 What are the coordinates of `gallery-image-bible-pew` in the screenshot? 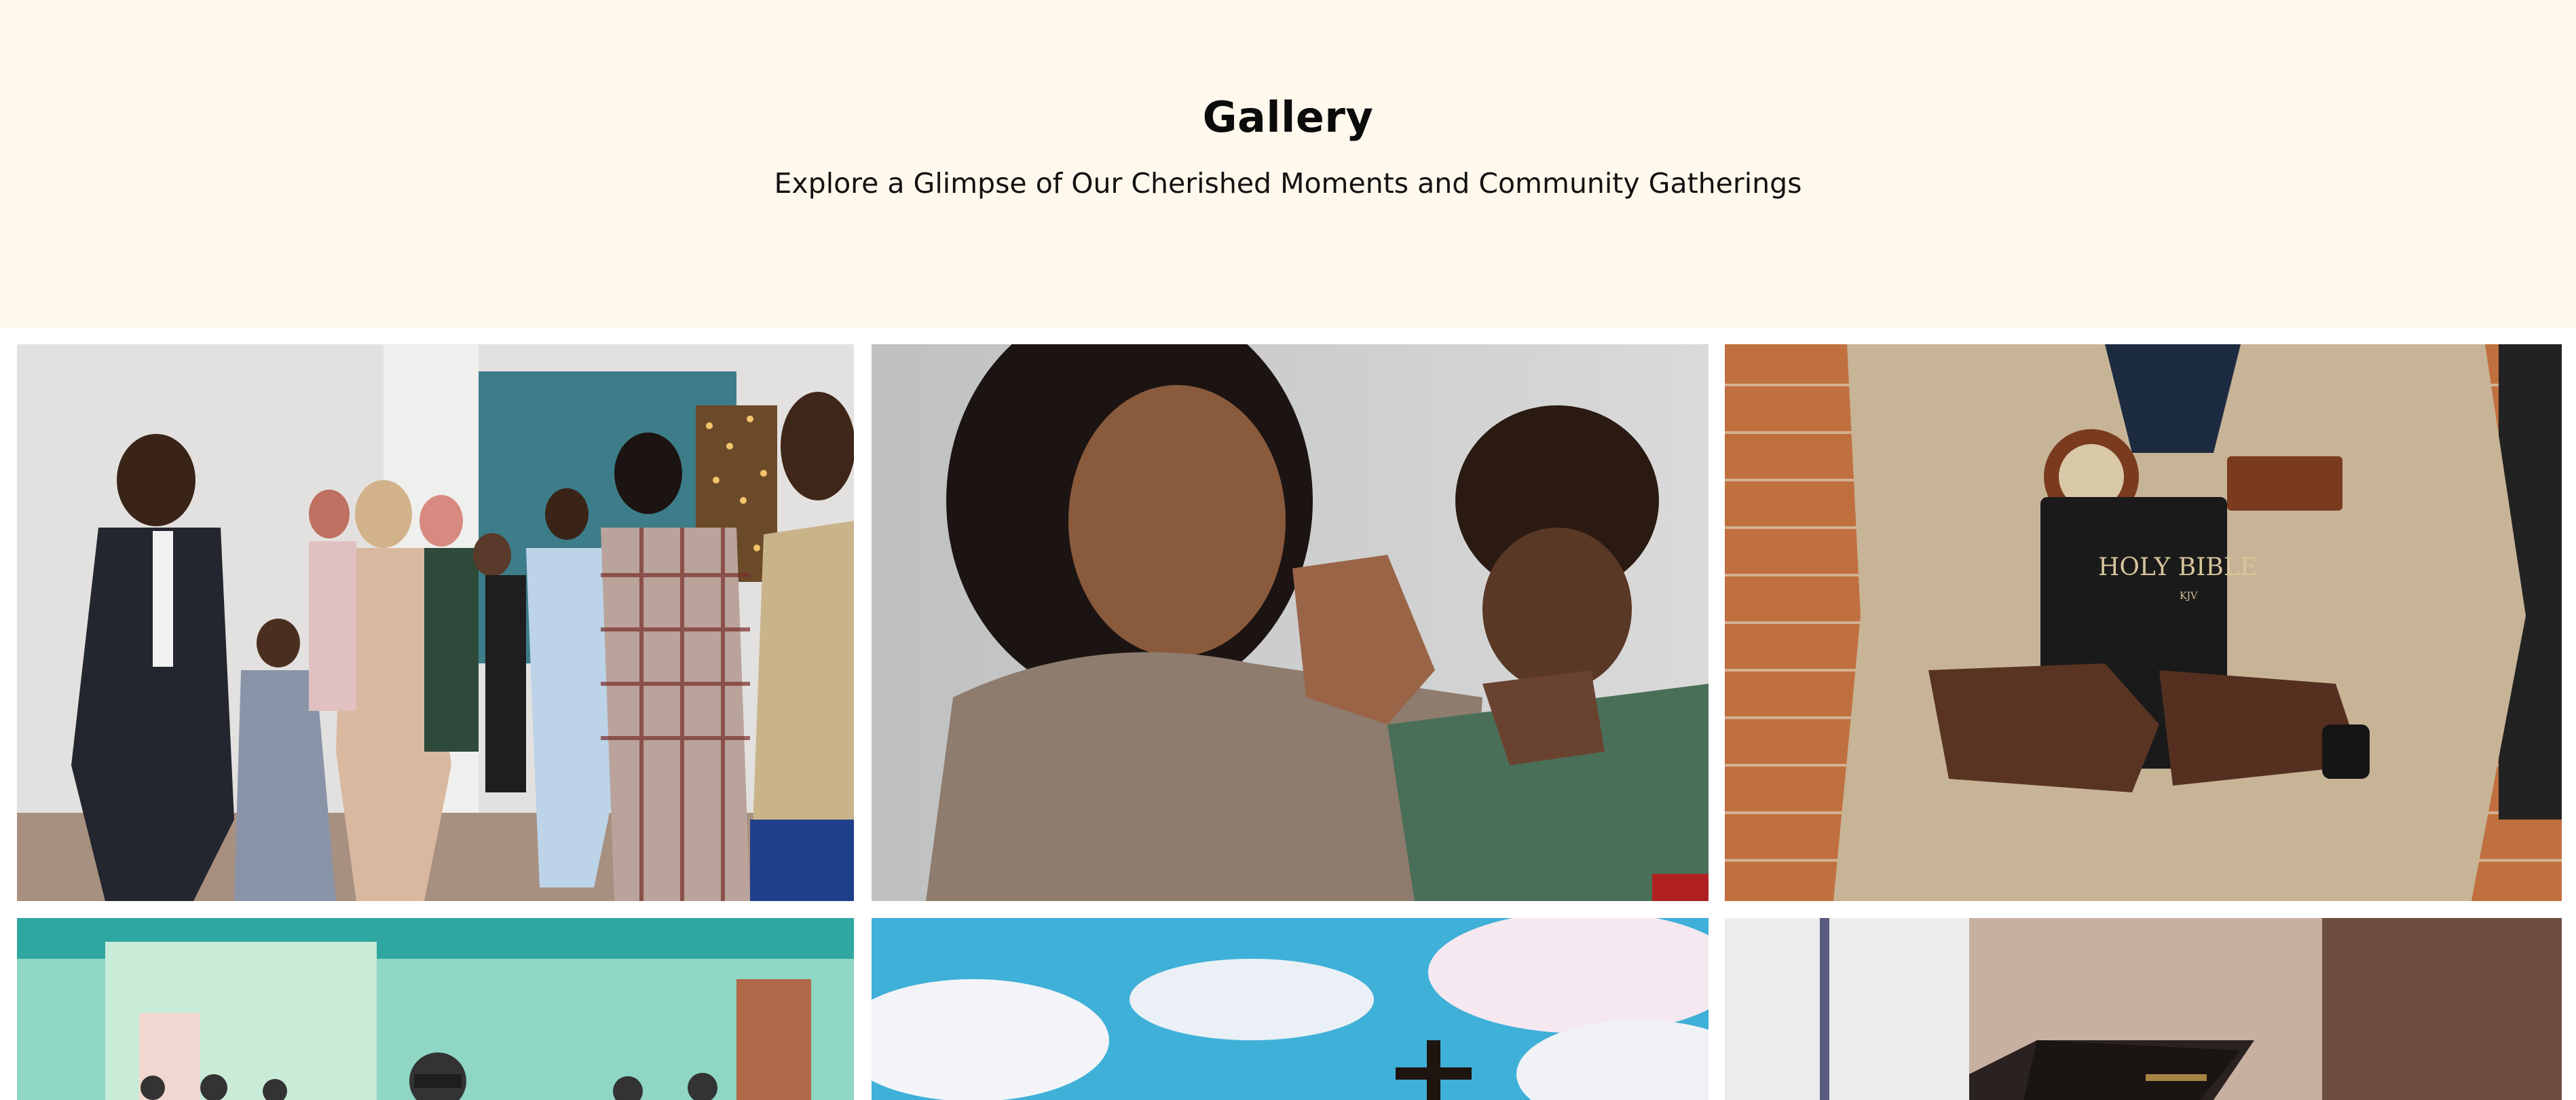 It's located at (2143, 1009).